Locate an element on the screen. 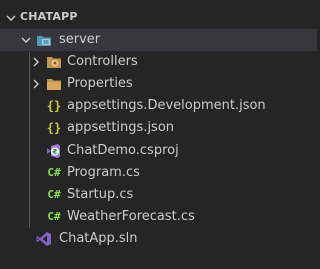 The width and height of the screenshot is (320, 269). tree-item-appsettings-development-json: {} appsettings.Development.json is located at coordinates (158, 106).